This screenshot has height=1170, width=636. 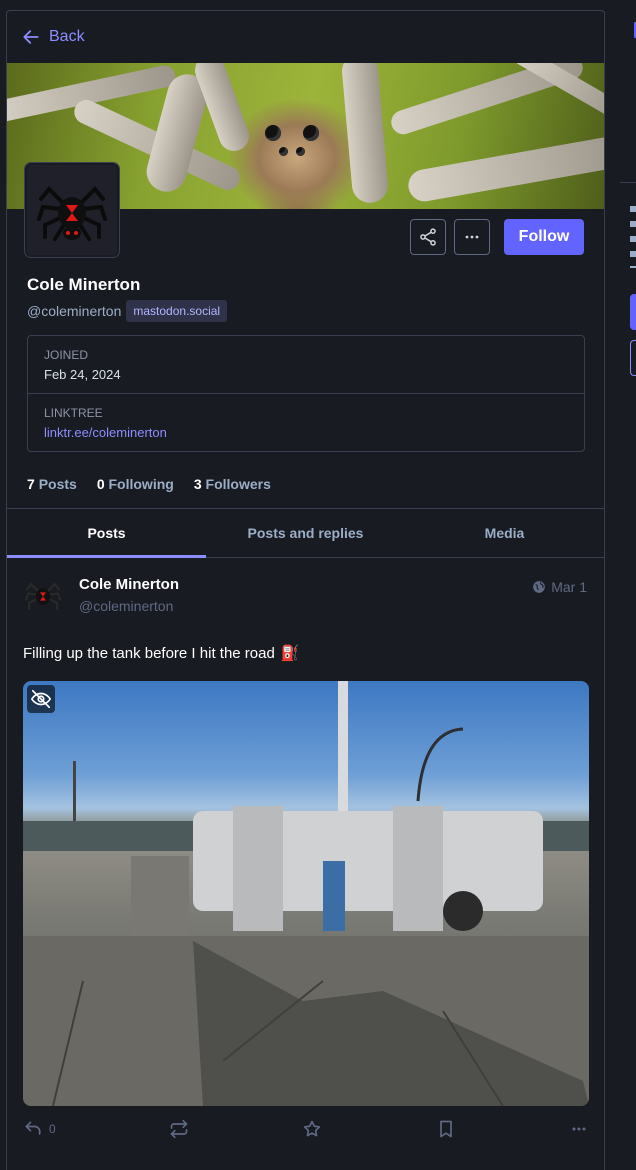 I want to click on tab-media: Media, so click(x=504, y=533).